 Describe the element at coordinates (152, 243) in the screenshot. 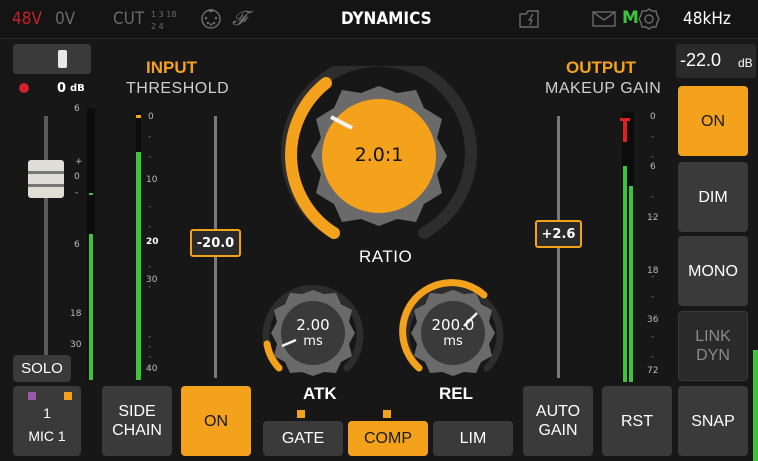

I see `input-meter-scale: 0 10 20 30 40 ----------` at that location.